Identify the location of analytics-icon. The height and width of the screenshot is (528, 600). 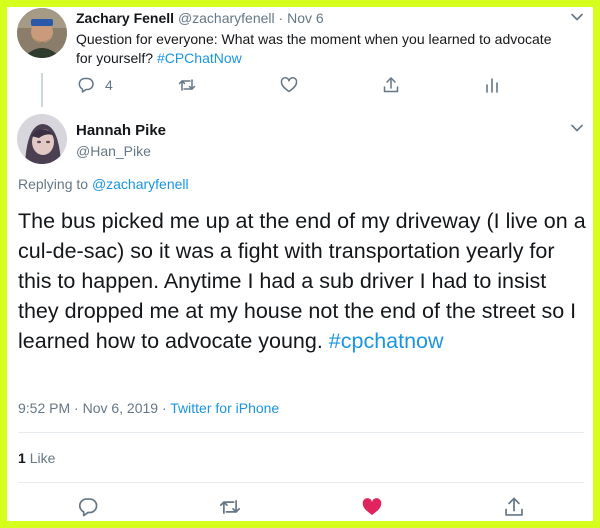
(492, 85).